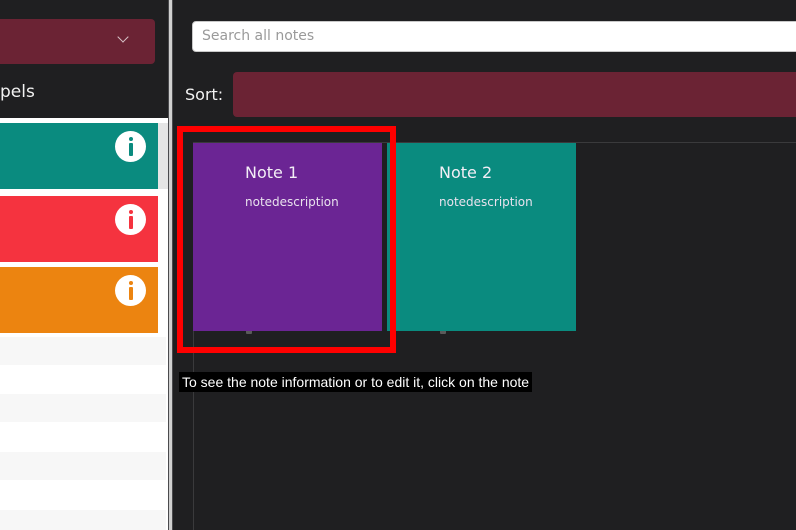  I want to click on search-input, so click(482, 36).